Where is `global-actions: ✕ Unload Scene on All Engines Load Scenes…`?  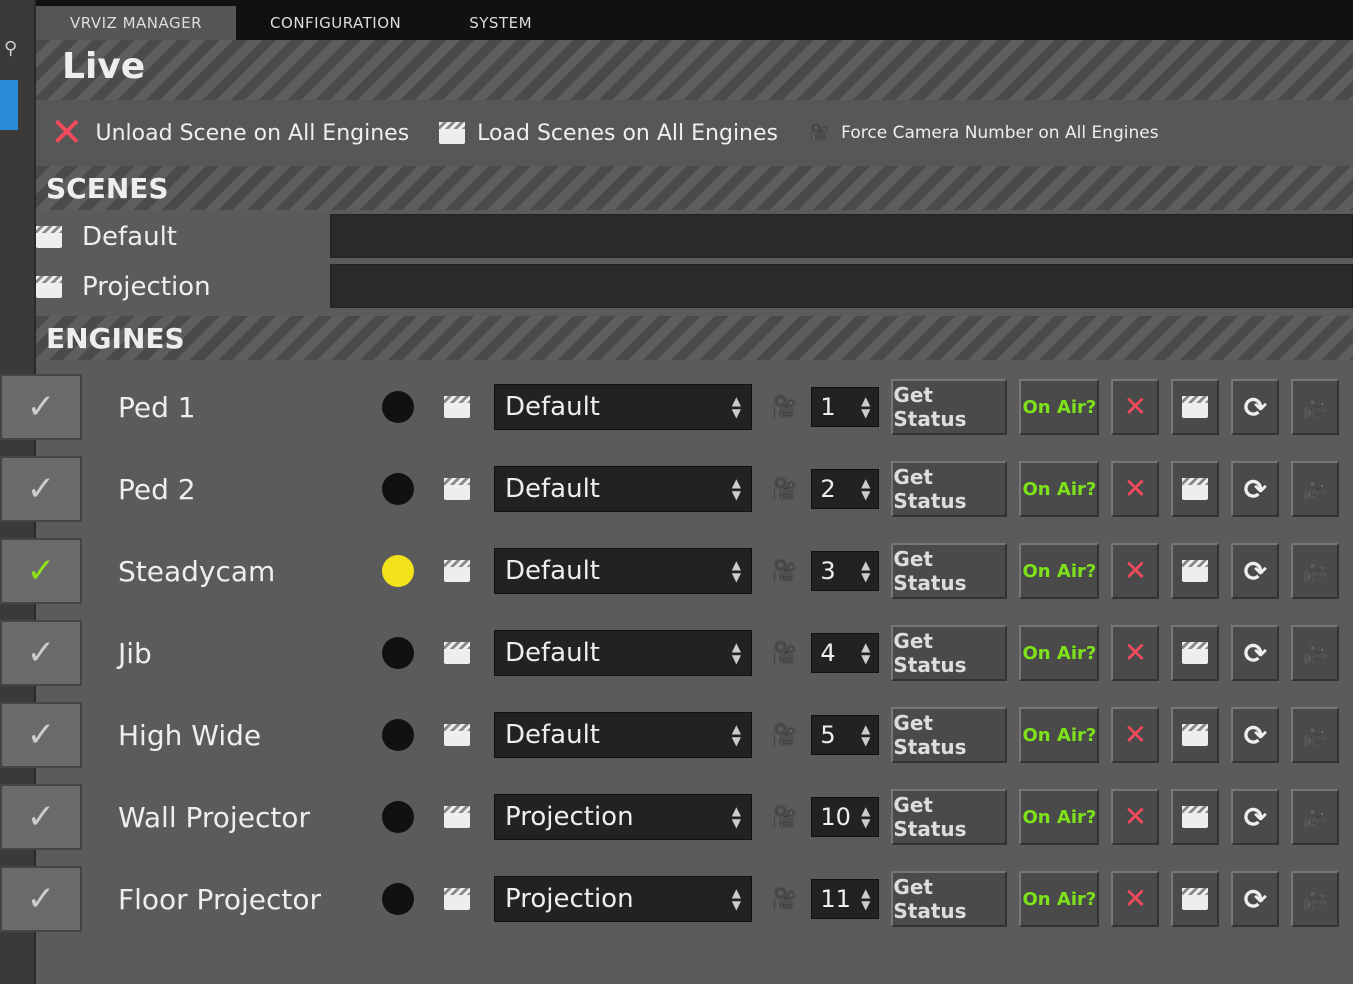 global-actions: ✕ Unload Scene on All Engines Load Scenes… is located at coordinates (694, 133).